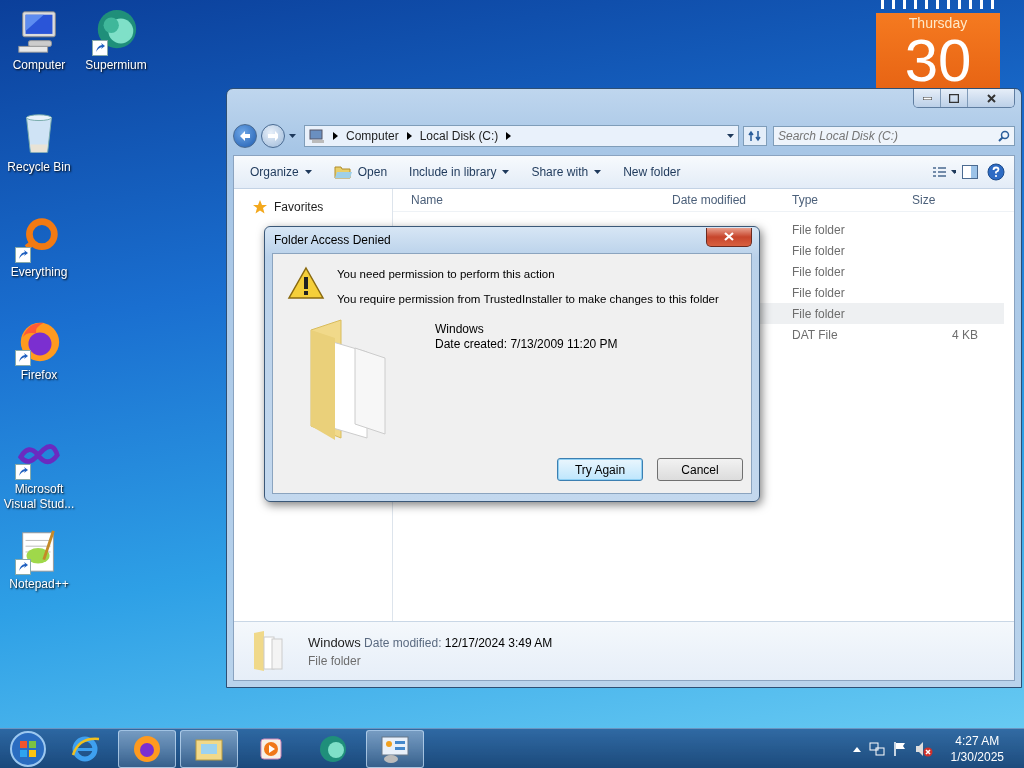  I want to click on sphere-logo-icon, so click(333, 749).